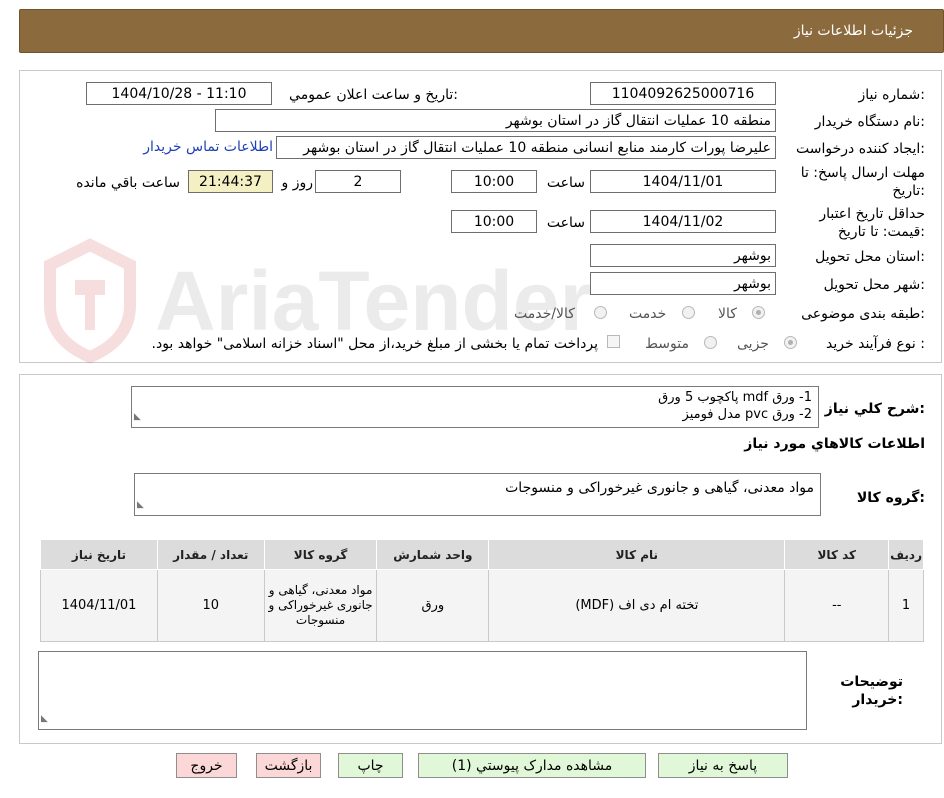 This screenshot has width=944, height=798. Describe the element at coordinates (494, 221) in the screenshot. I see `price-validity-time-field: 10:00` at that location.